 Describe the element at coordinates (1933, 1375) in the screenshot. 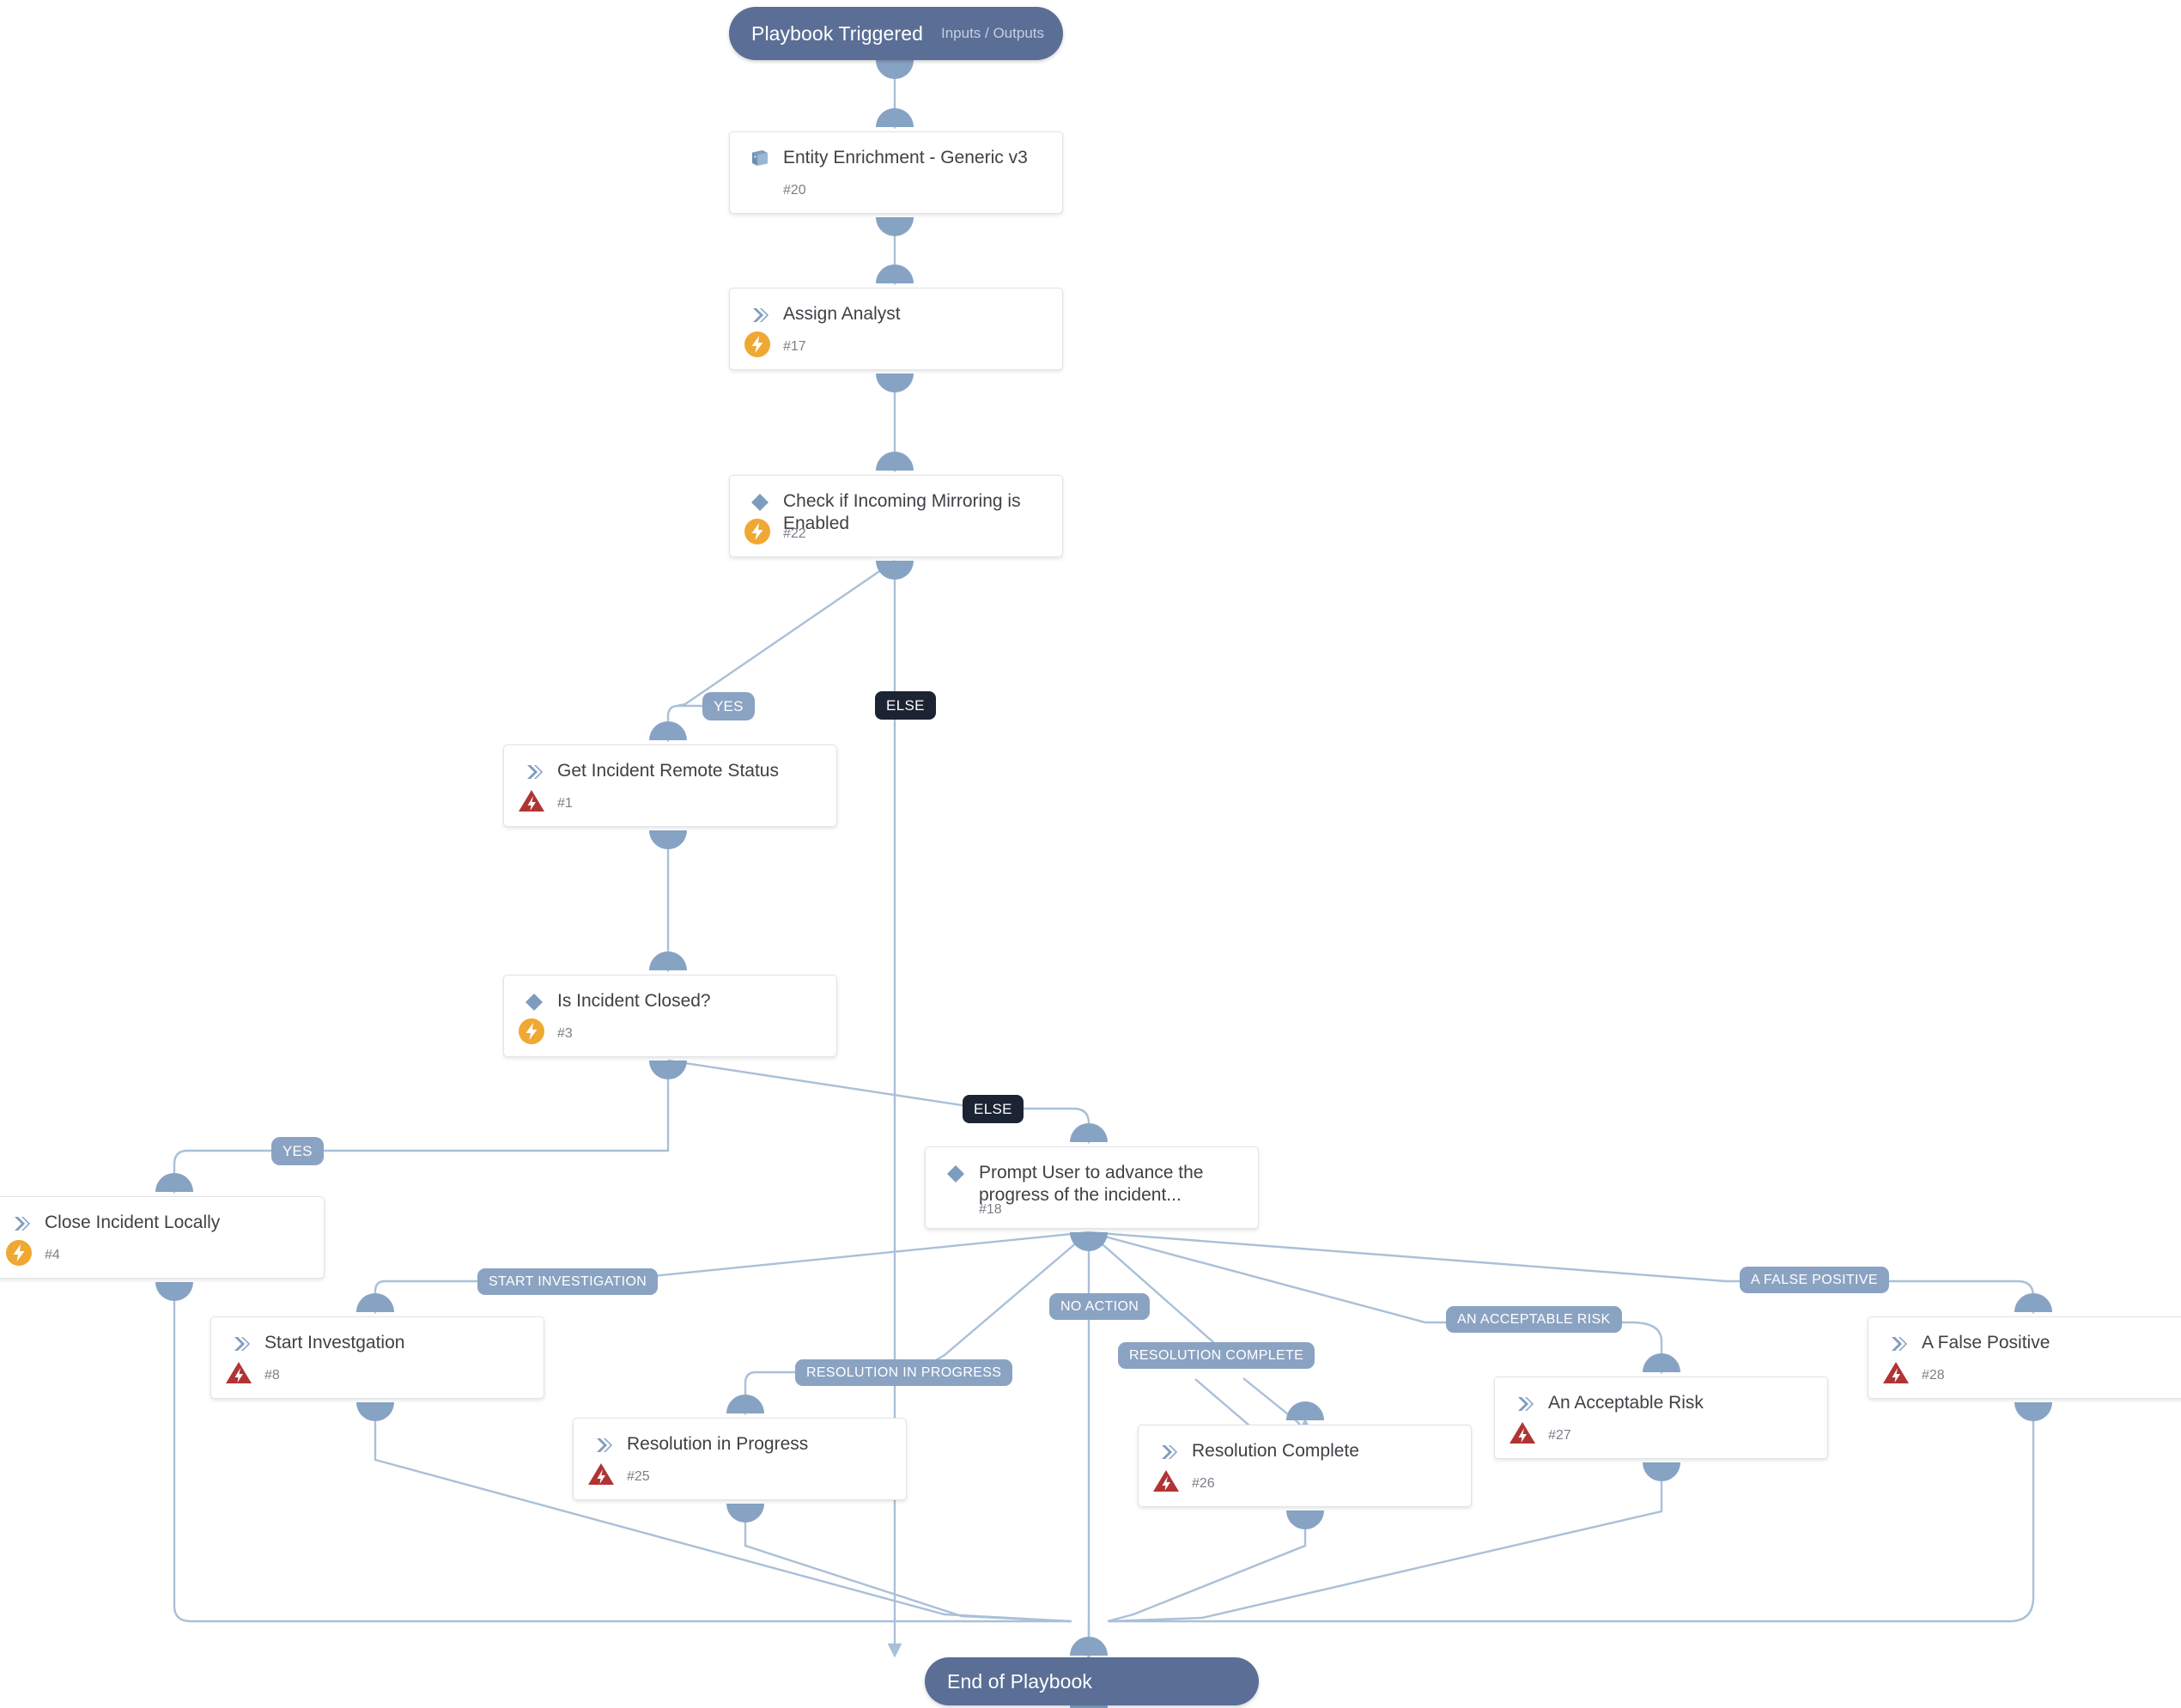

I see `task-number: #28` at that location.